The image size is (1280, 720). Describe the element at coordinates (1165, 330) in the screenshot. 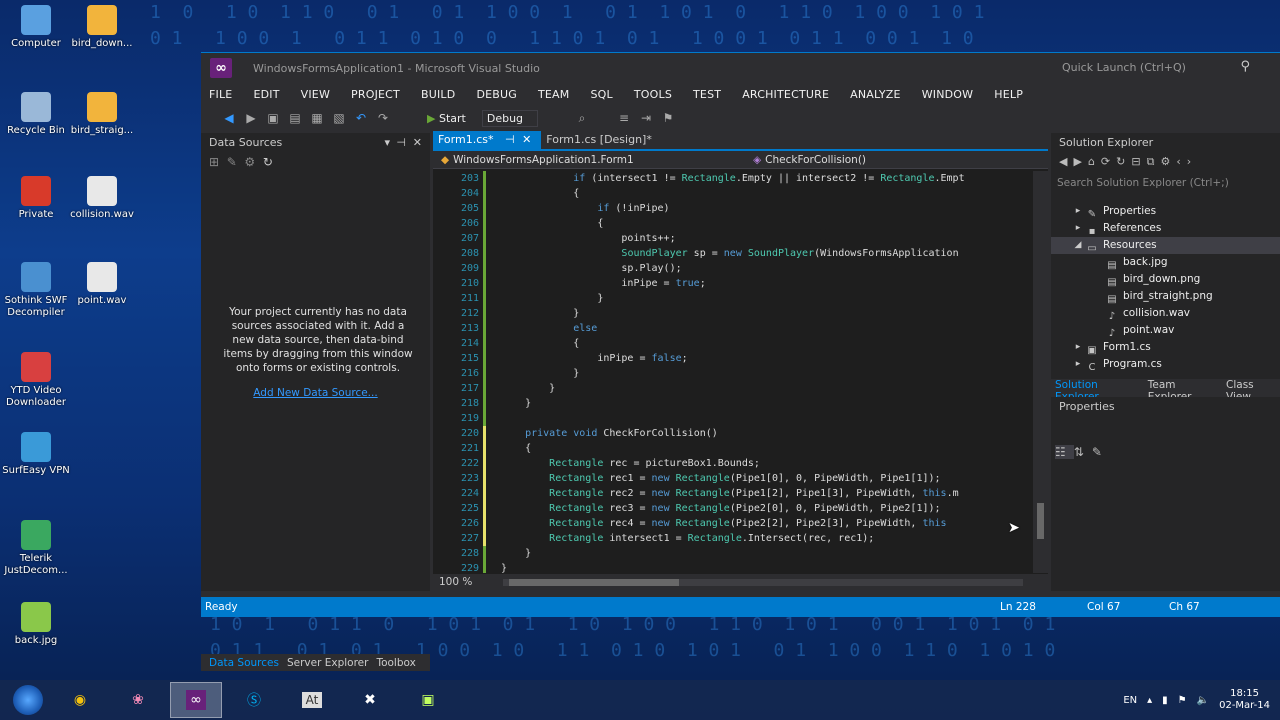

I see `tree-item: ♪ point.wav` at that location.